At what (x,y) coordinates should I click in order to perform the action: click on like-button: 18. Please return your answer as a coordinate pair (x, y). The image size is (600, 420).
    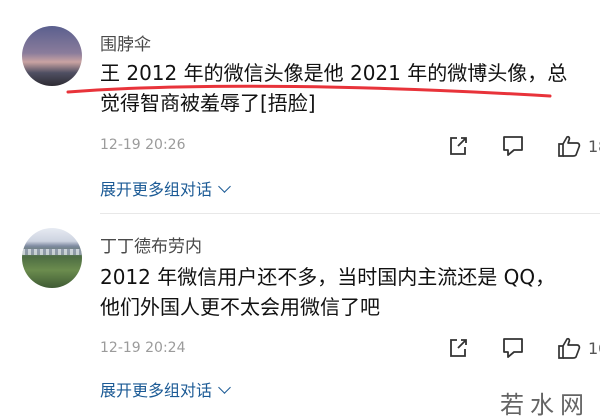
    Looking at the image, I should click on (578, 147).